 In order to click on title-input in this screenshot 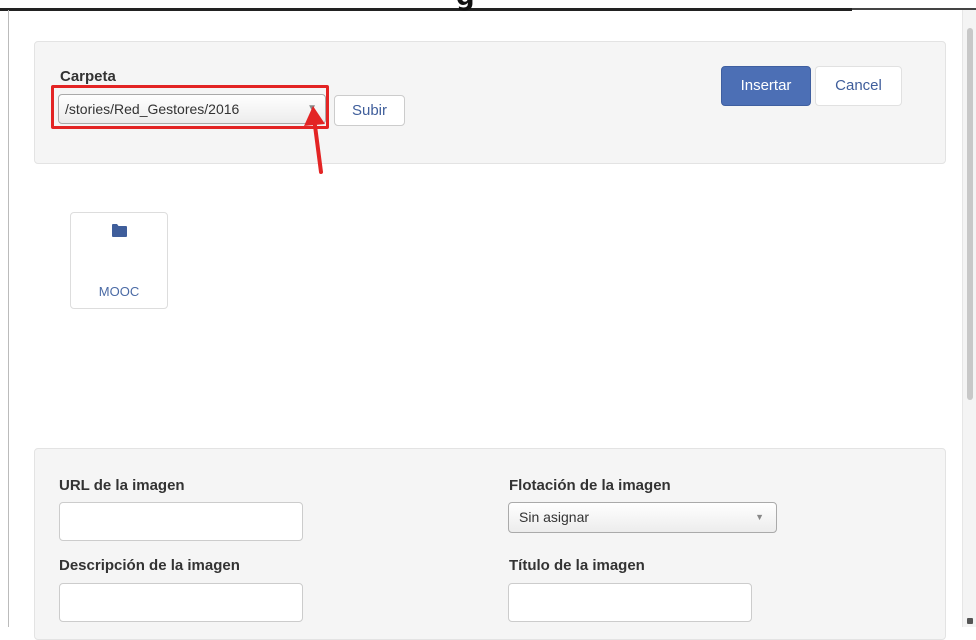, I will do `click(630, 602)`.